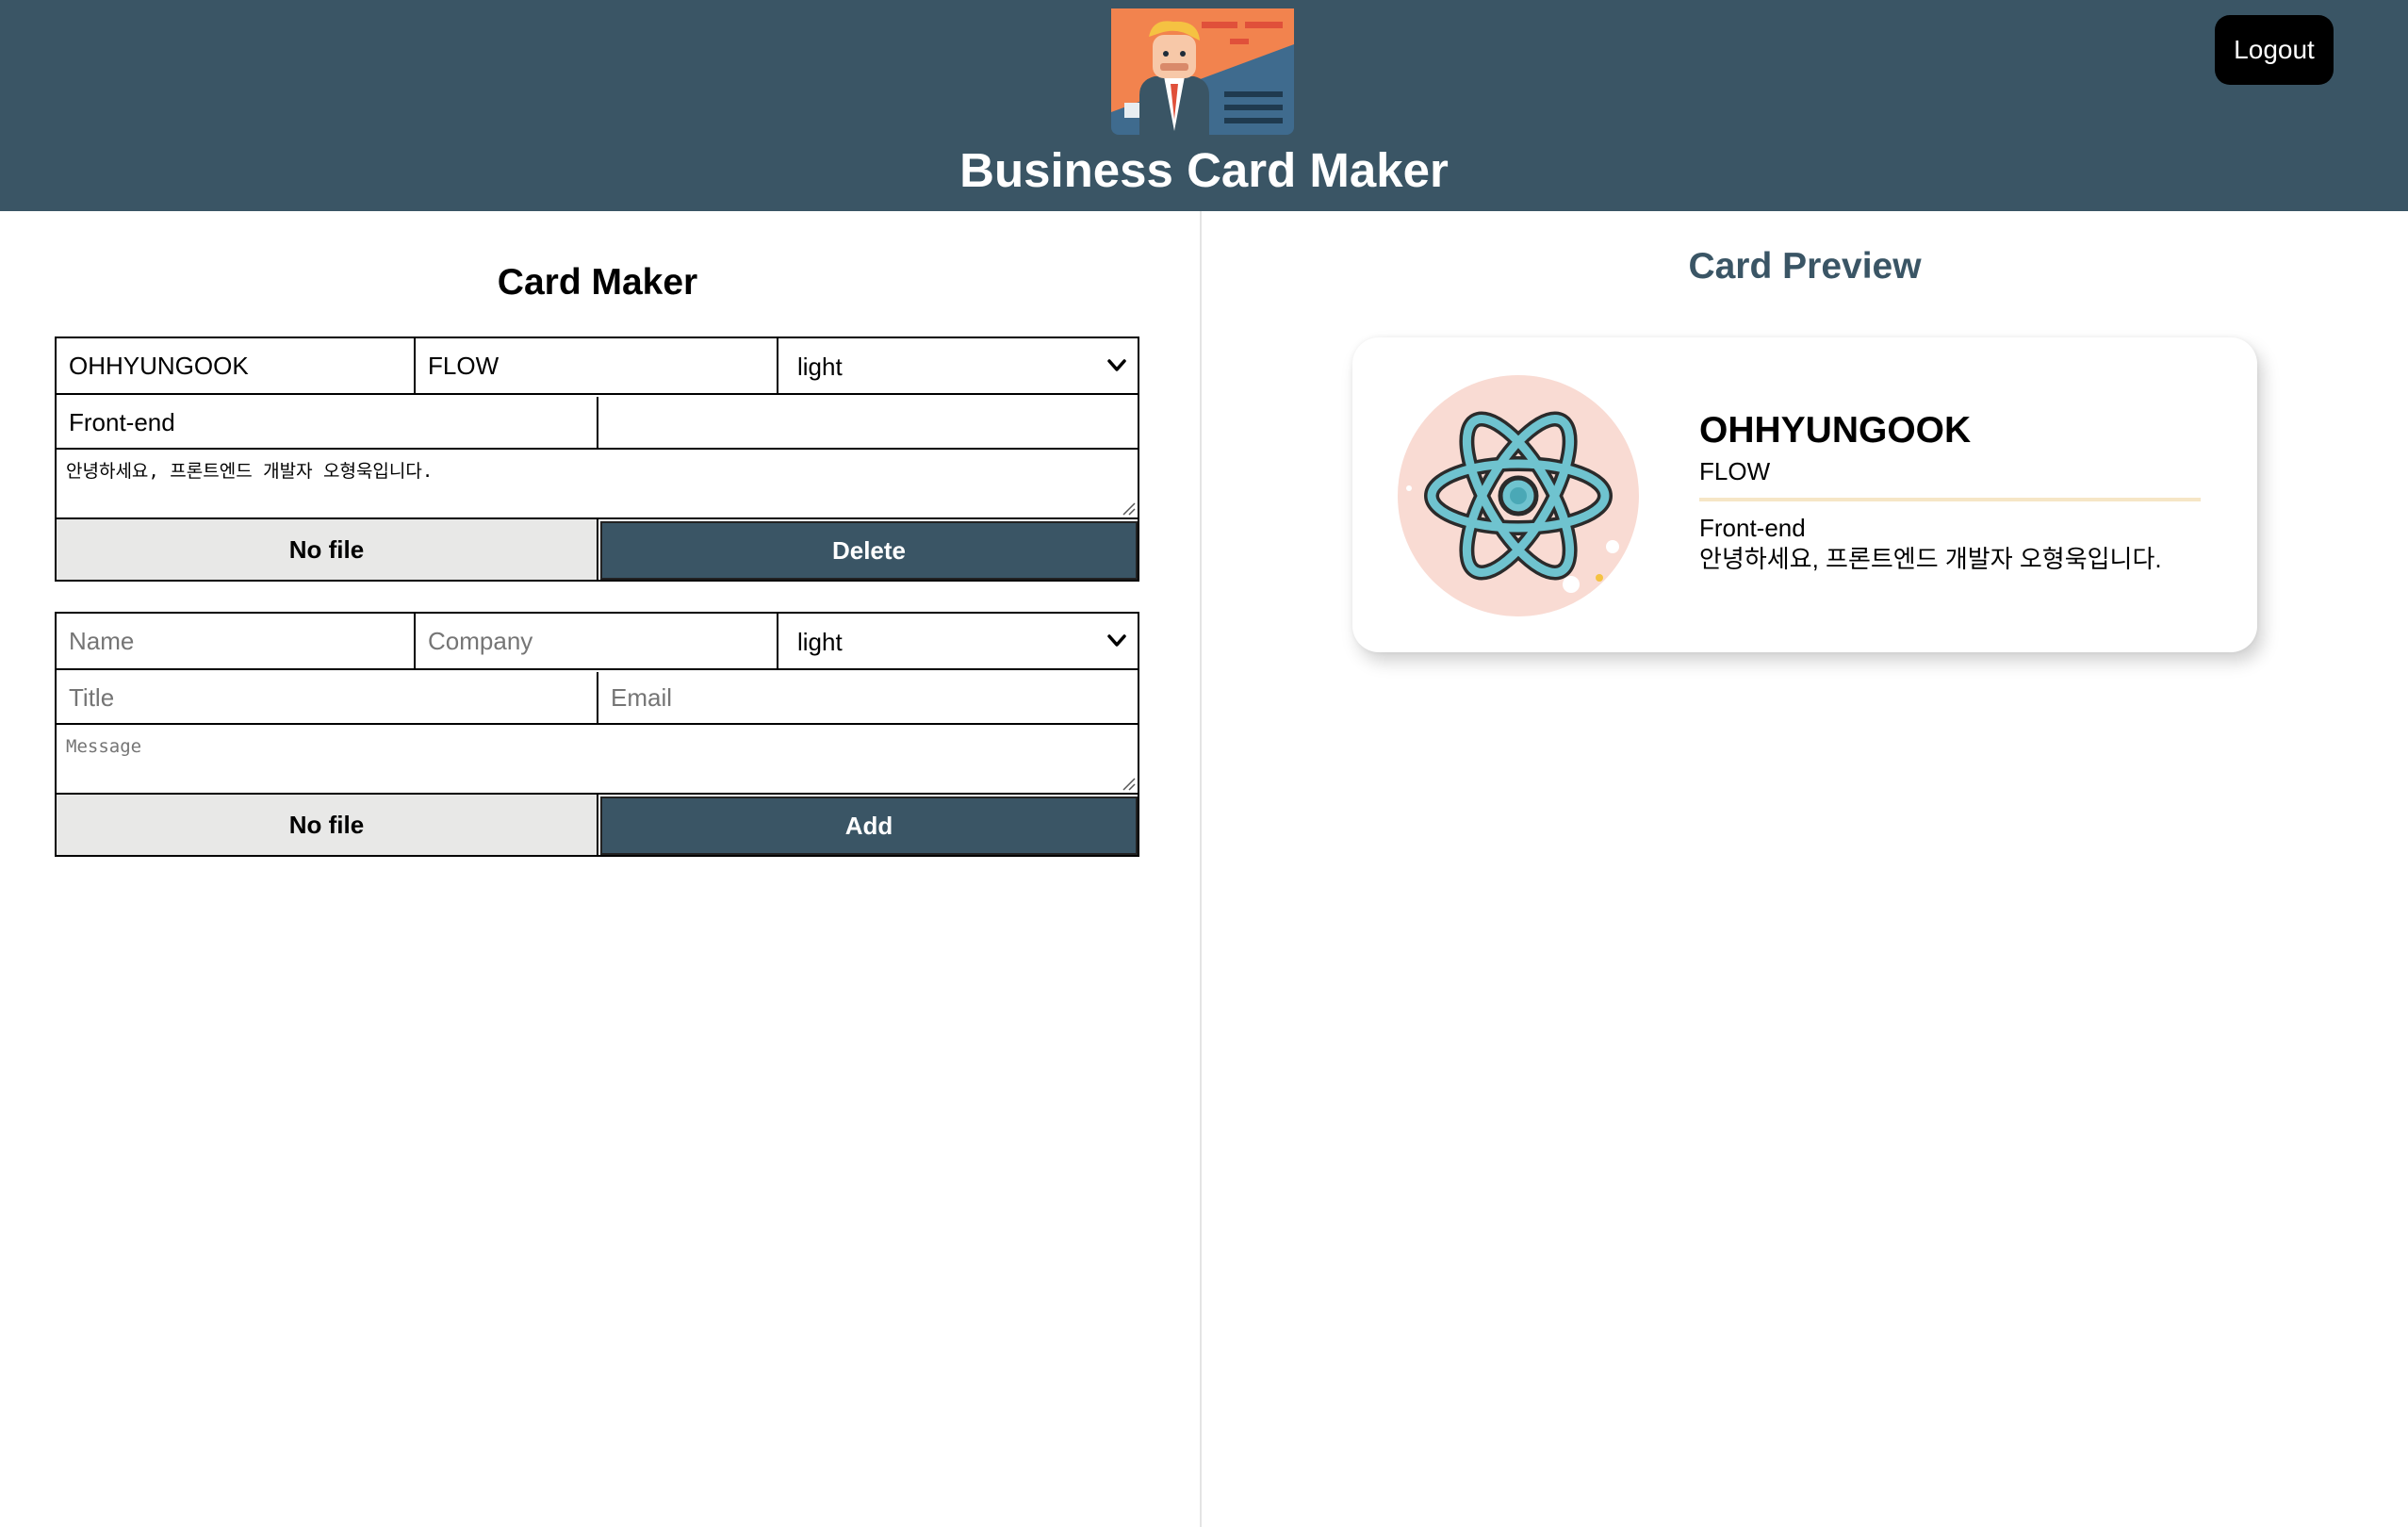  I want to click on card-maker-title: Card Maker, so click(598, 282).